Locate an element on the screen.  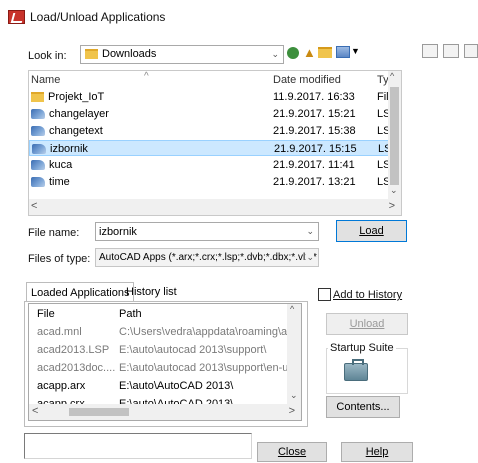
locations-icon is located at coordinates (471, 51).